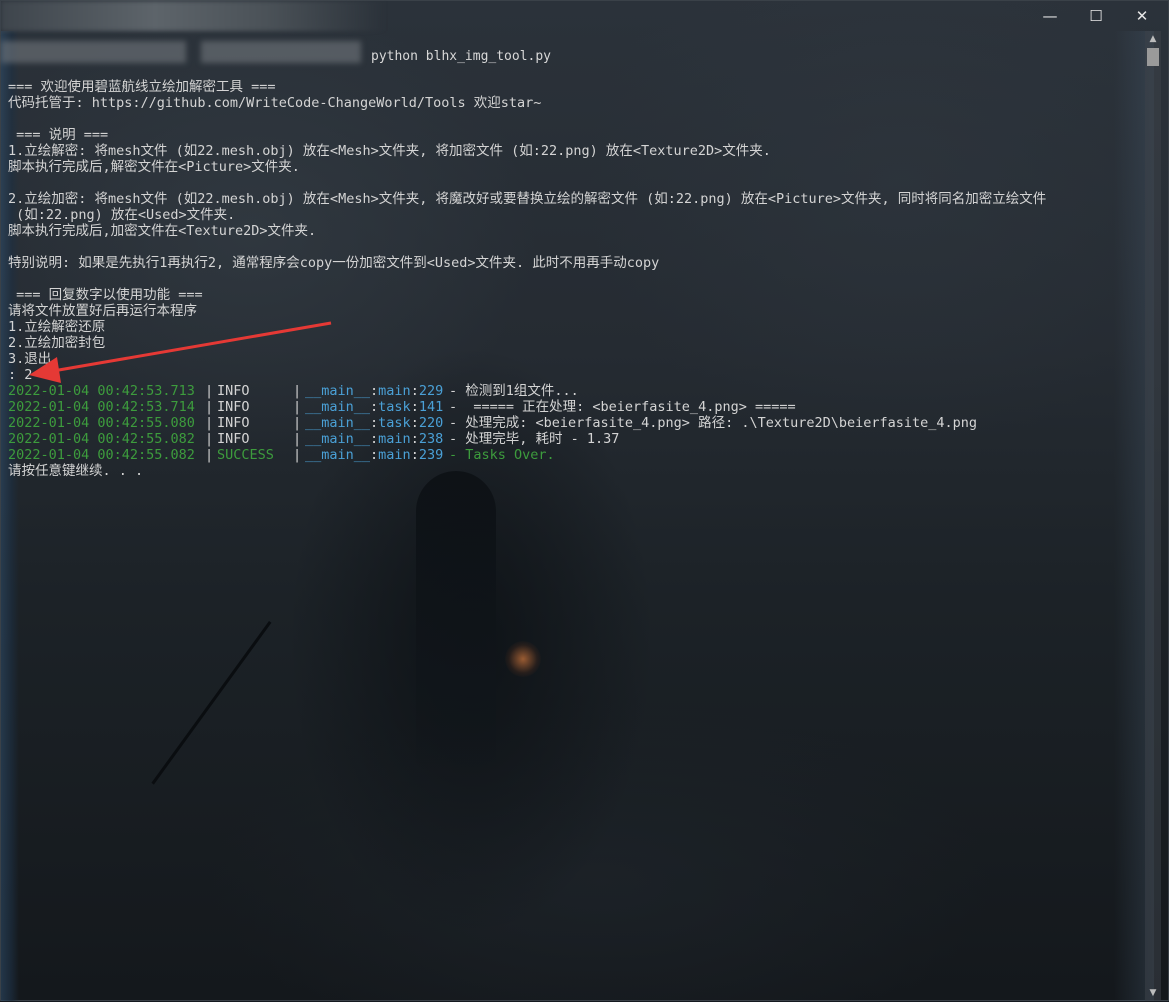 The image size is (1169, 1002). What do you see at coordinates (30, 359) in the screenshot?
I see `console-line: 3.退出` at bounding box center [30, 359].